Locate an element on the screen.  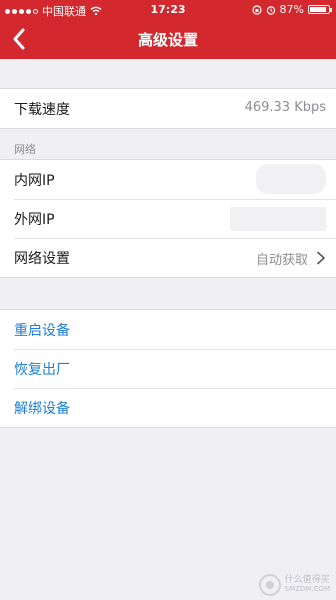
download-speed-label: 下载速度 is located at coordinates (42, 110).